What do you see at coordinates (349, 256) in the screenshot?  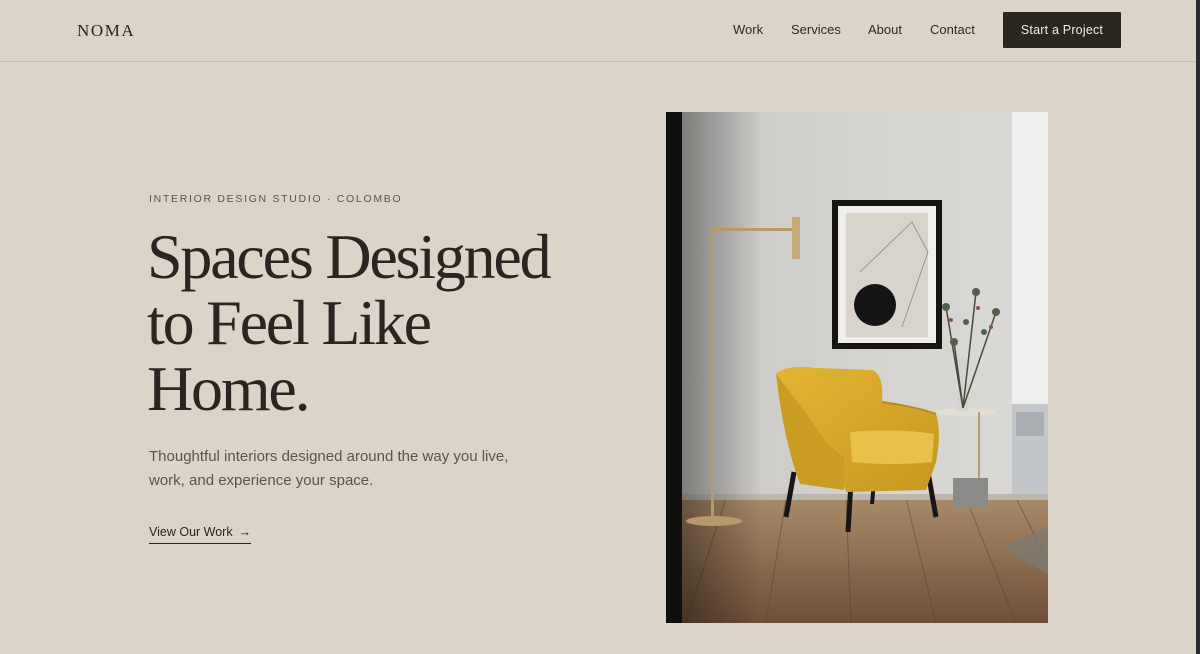 I see `headline-line: Spaces Designed` at bounding box center [349, 256].